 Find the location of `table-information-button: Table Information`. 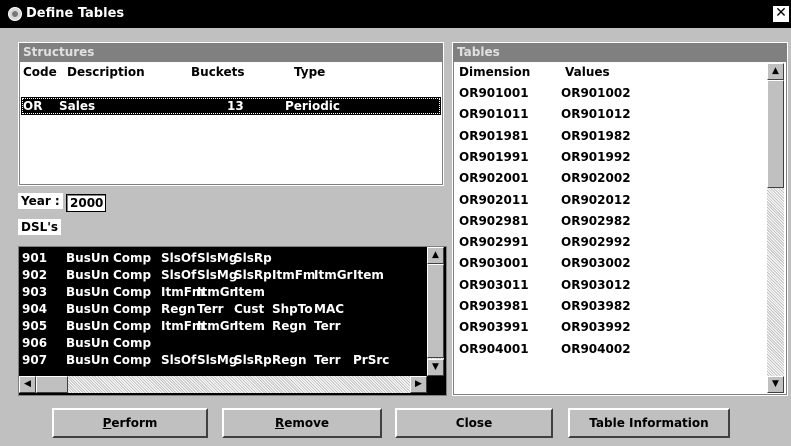

table-information-button: Table Information is located at coordinates (649, 423).